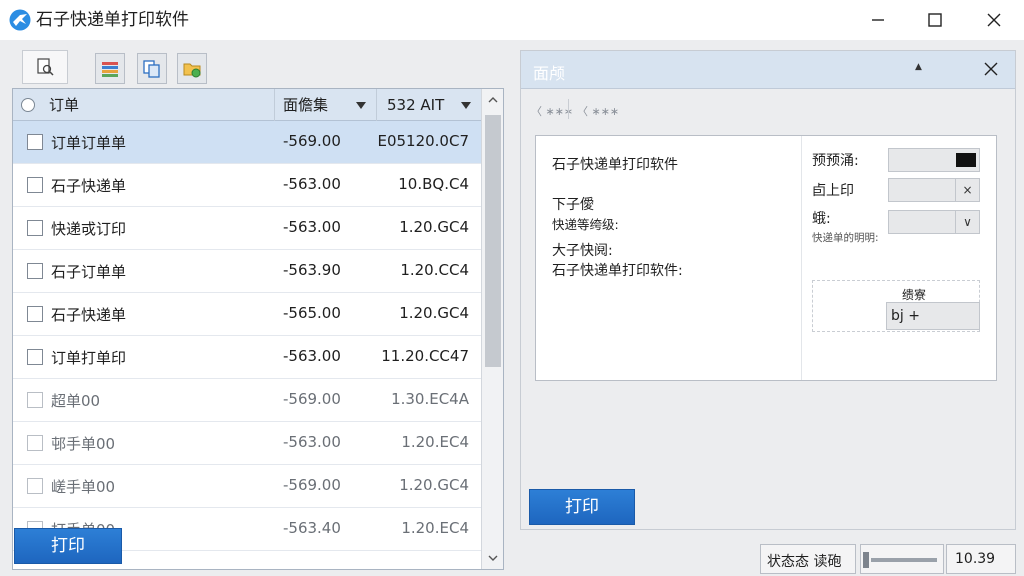 This screenshot has width=1024, height=576. What do you see at coordinates (934, 222) in the screenshot?
I see `paper-select: ∨` at bounding box center [934, 222].